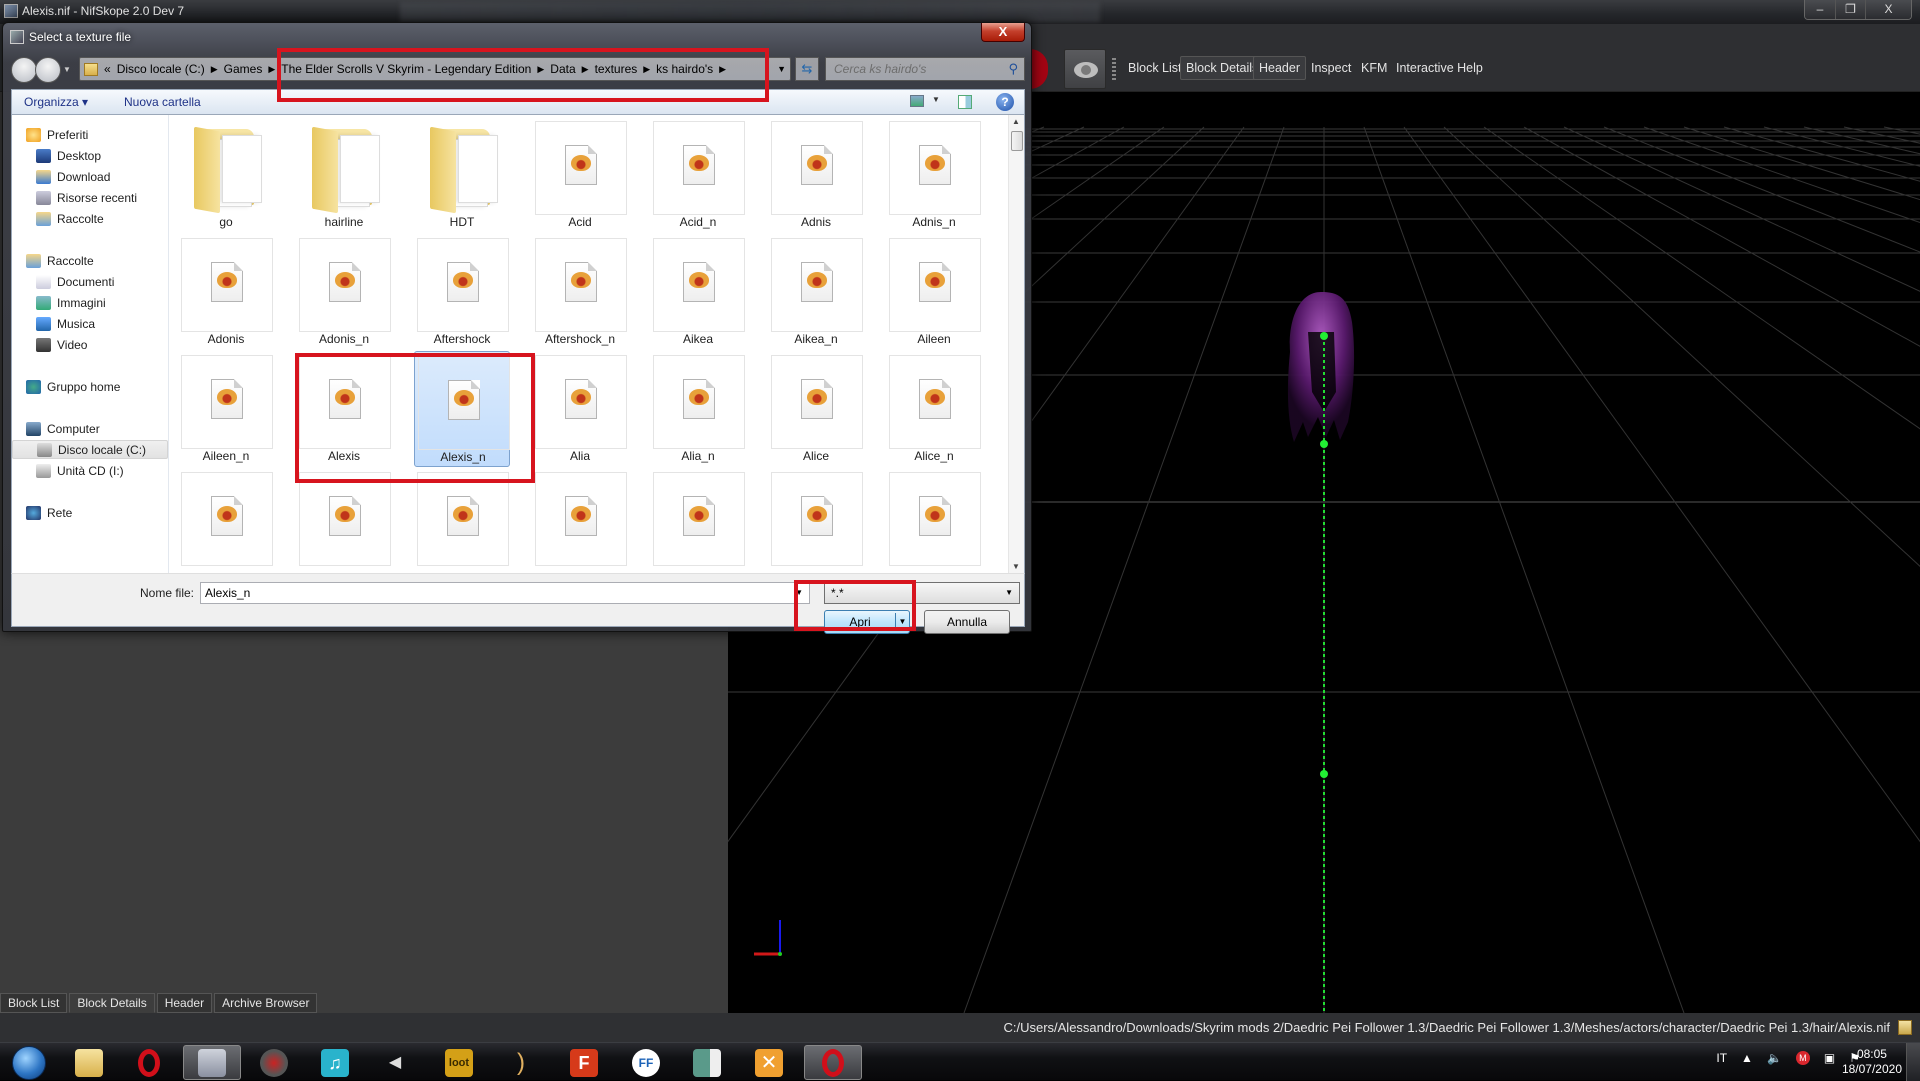 The height and width of the screenshot is (1081, 1920). Describe the element at coordinates (459, 1062) in the screenshot. I see `taskbar-loot: loot` at that location.